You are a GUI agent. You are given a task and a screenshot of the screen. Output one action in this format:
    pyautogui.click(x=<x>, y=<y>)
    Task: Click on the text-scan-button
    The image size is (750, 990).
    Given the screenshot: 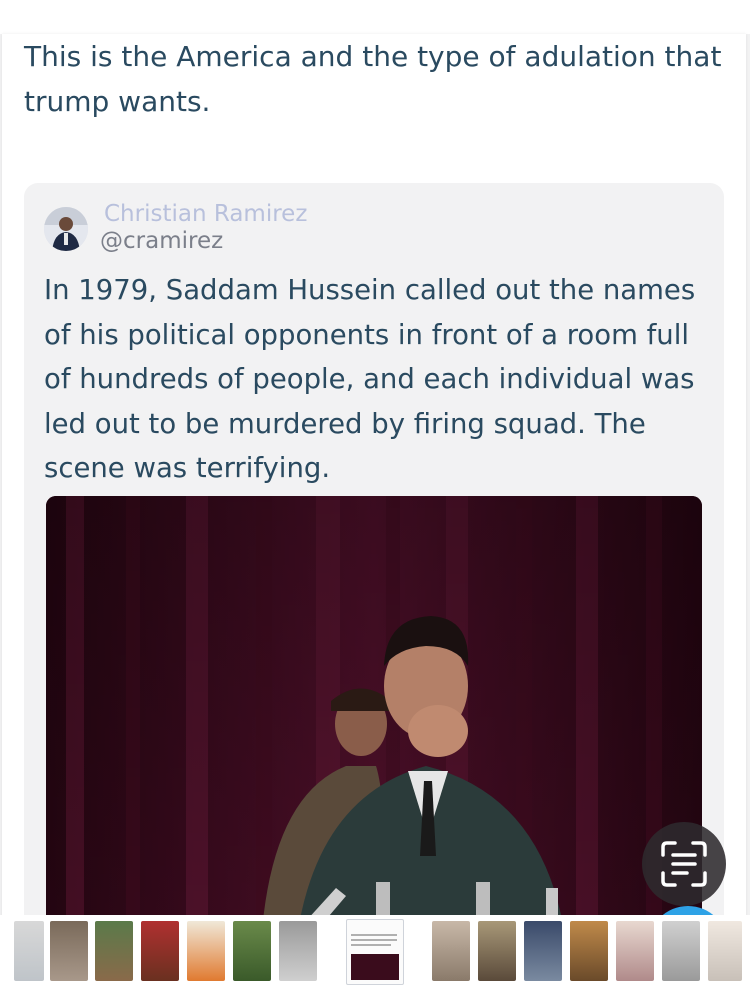 What is the action you would take?
    pyautogui.click(x=684, y=864)
    